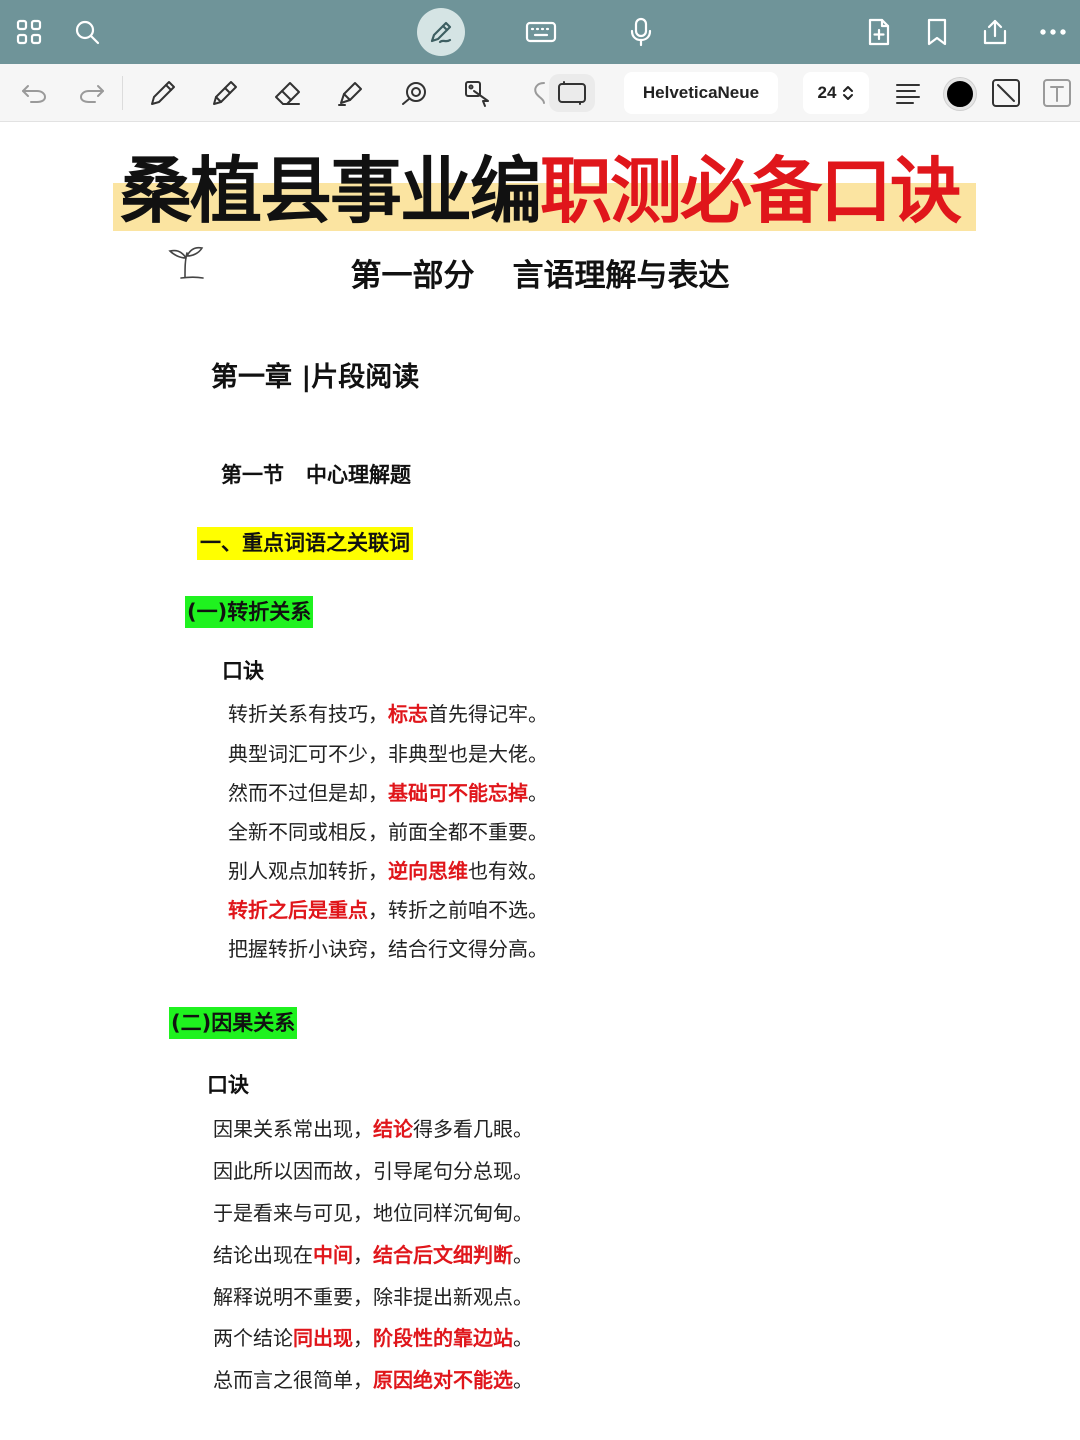 This screenshot has width=1080, height=1440. I want to click on color-picker-swatch, so click(960, 94).